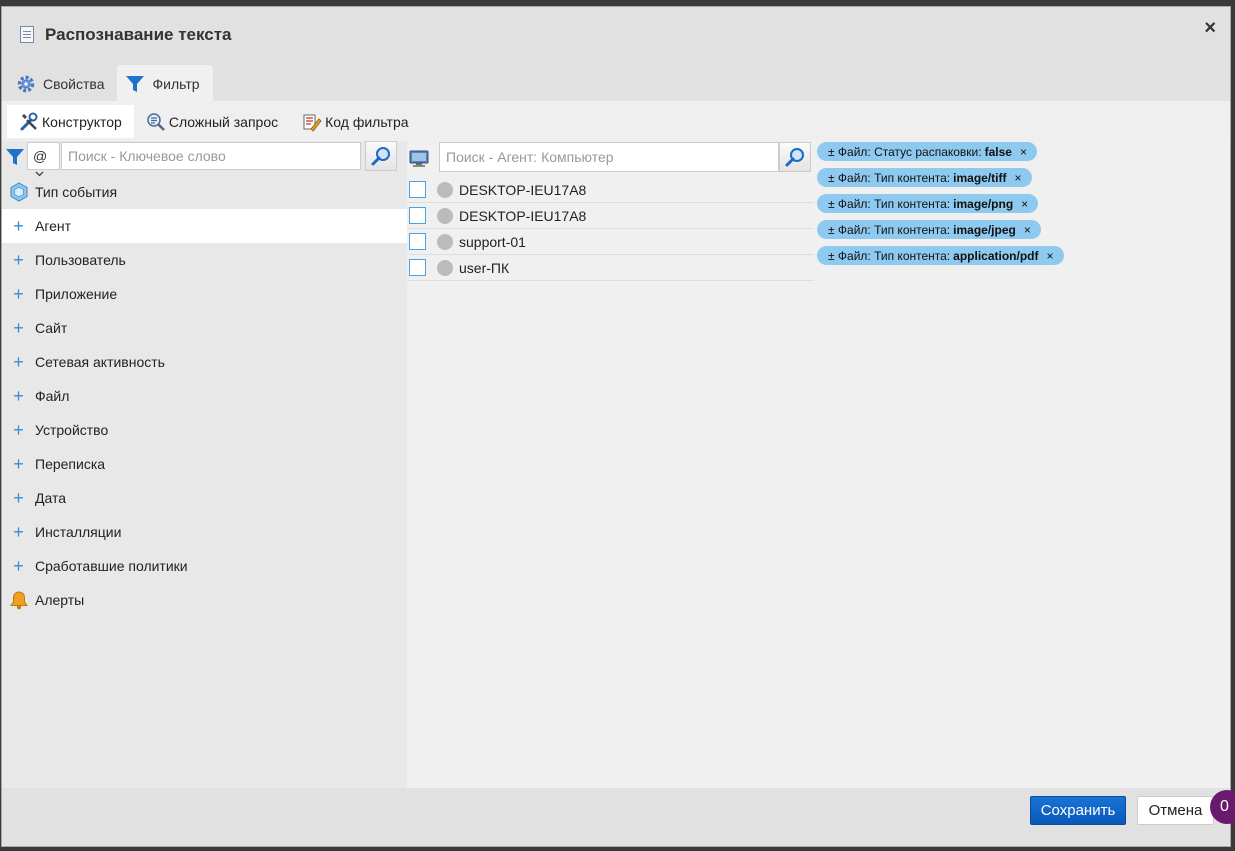 This screenshot has width=1235, height=851. What do you see at coordinates (156, 122) in the screenshot?
I see `query-icon` at bounding box center [156, 122].